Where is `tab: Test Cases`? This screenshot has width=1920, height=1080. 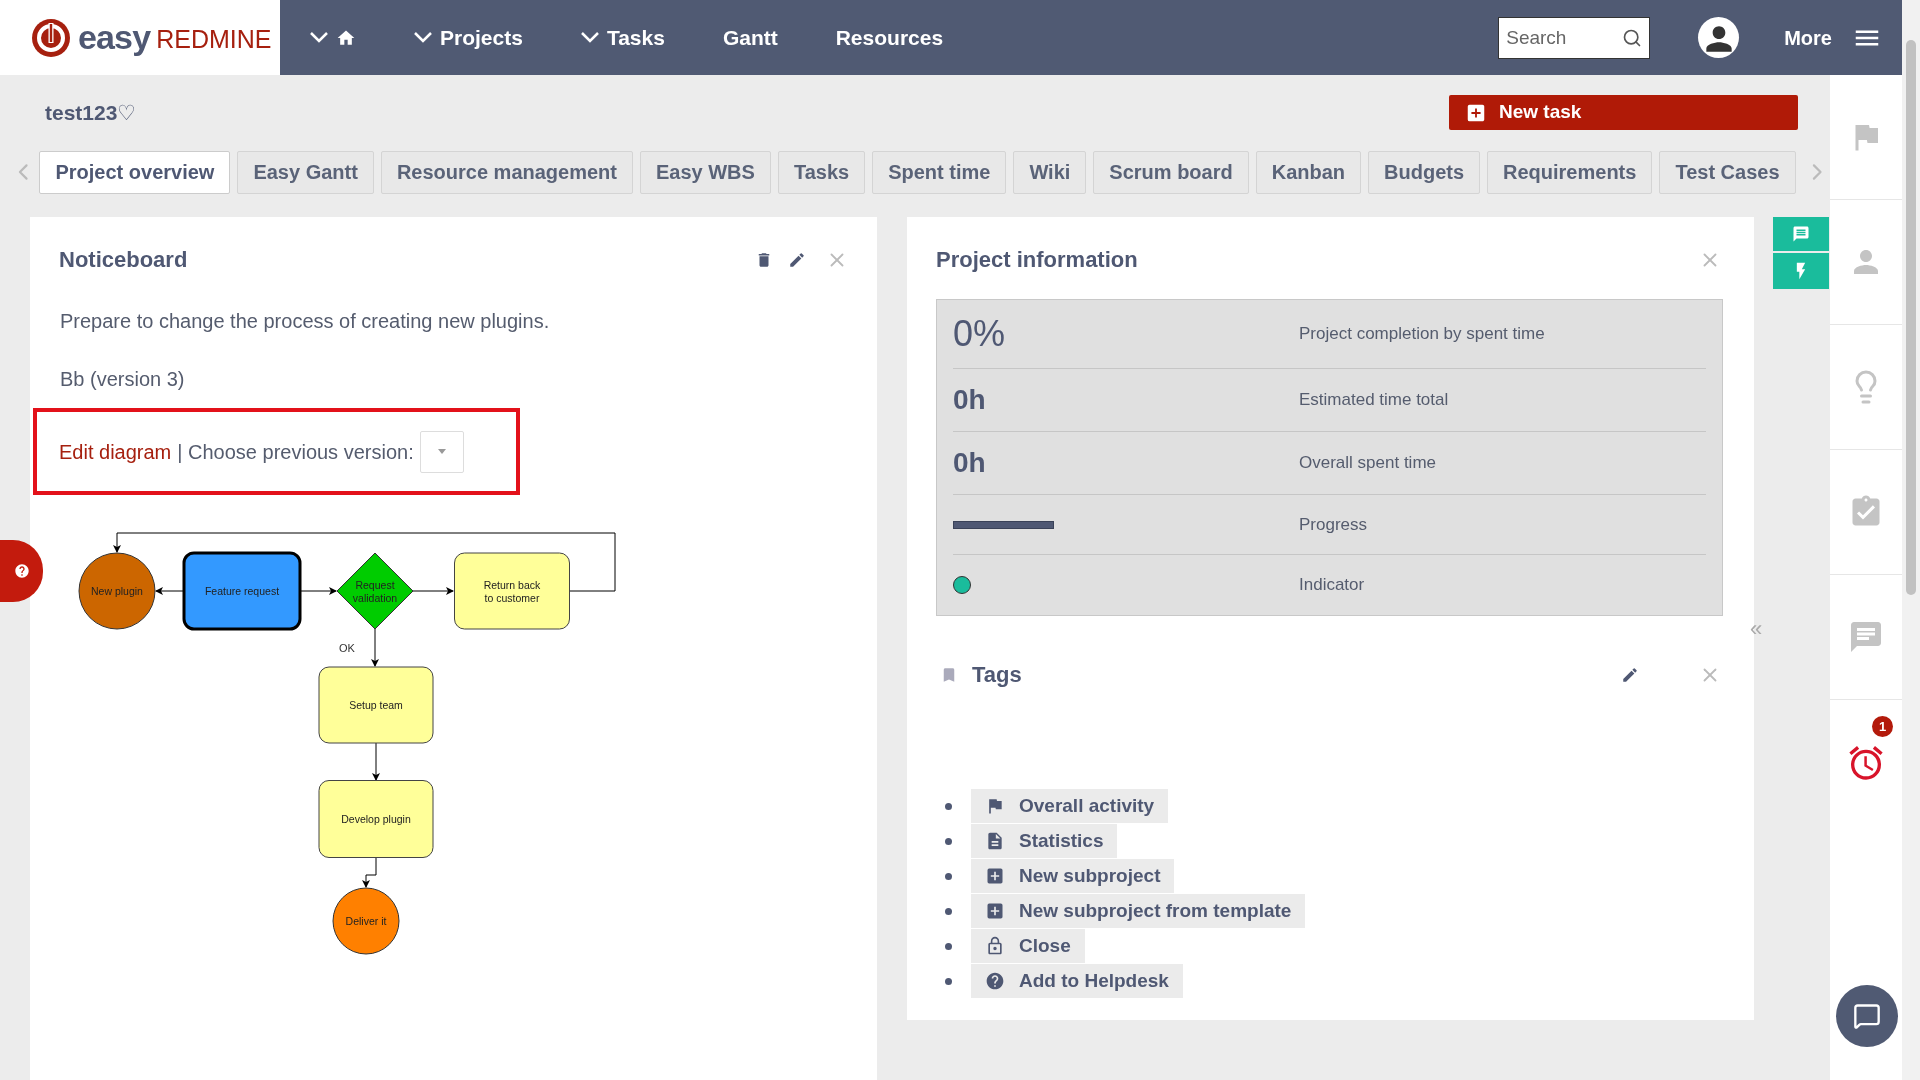 tab: Test Cases is located at coordinates (1727, 172).